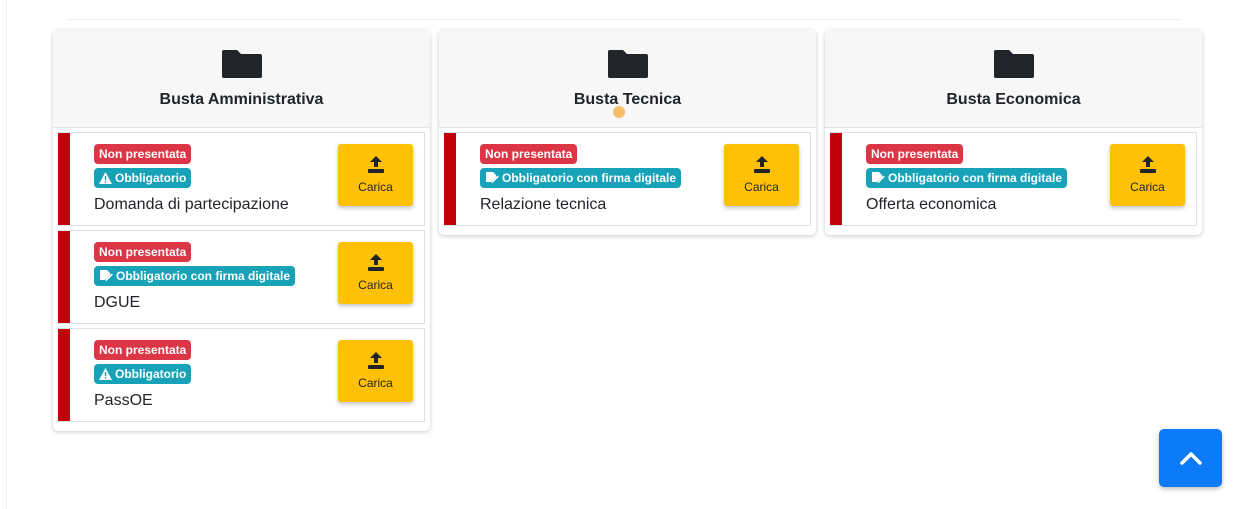 The image size is (1242, 509). What do you see at coordinates (619, 112) in the screenshot?
I see `mouse-cursor-indicator` at bounding box center [619, 112].